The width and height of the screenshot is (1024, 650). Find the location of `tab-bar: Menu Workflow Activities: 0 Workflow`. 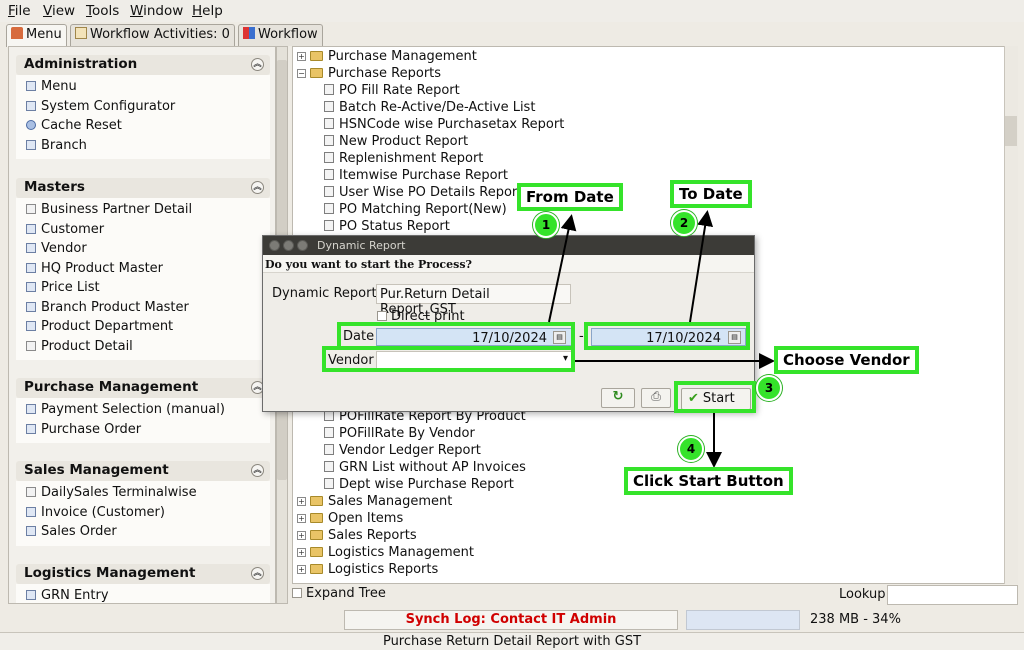

tab-bar: Menu Workflow Activities: 0 Workflow is located at coordinates (512, 34).